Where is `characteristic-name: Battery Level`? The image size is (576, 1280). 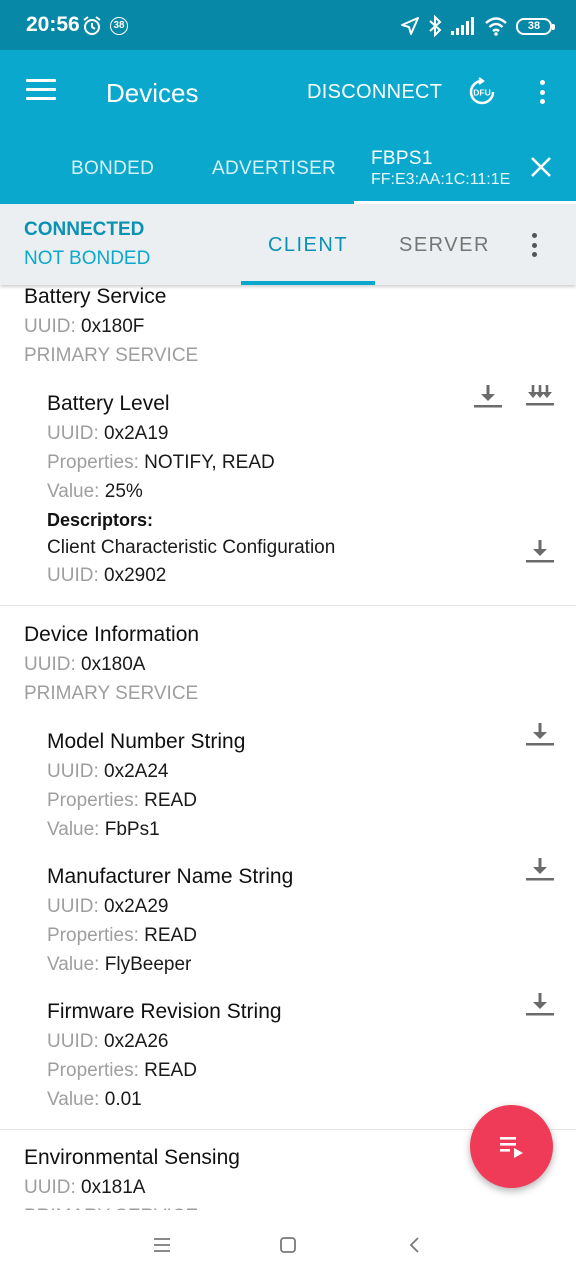 characteristic-name: Battery Level is located at coordinates (108, 403).